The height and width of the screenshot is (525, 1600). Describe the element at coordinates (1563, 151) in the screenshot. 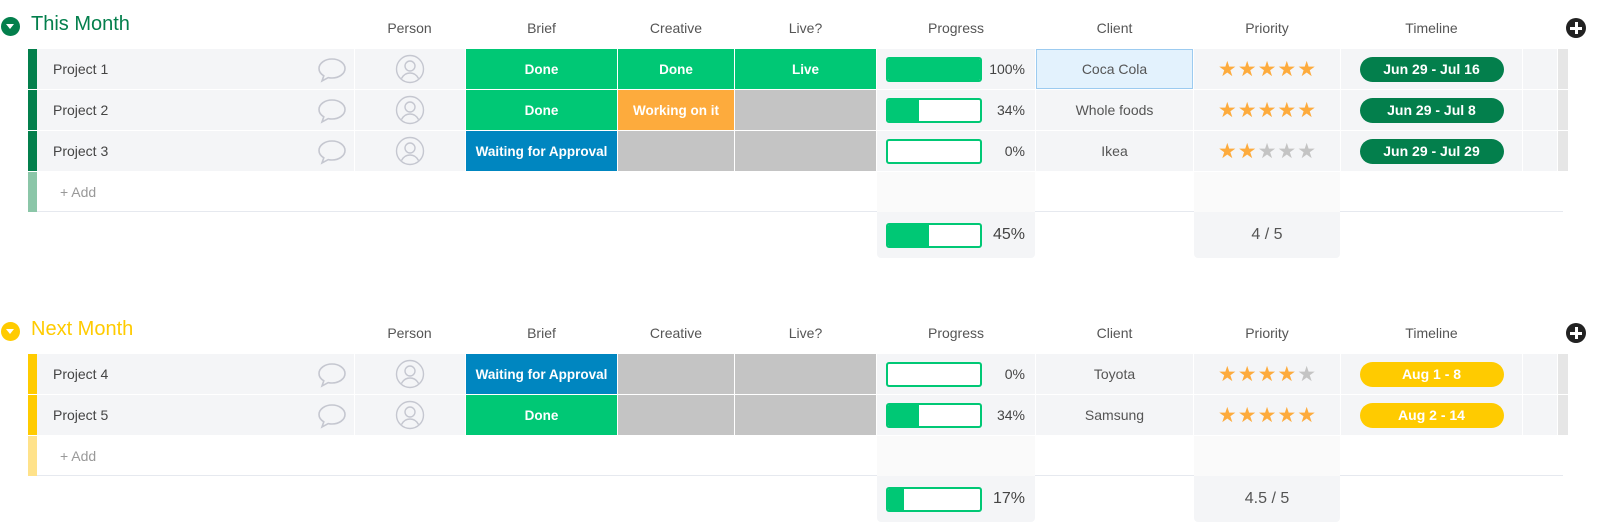

I see `row-scroll-edge` at that location.